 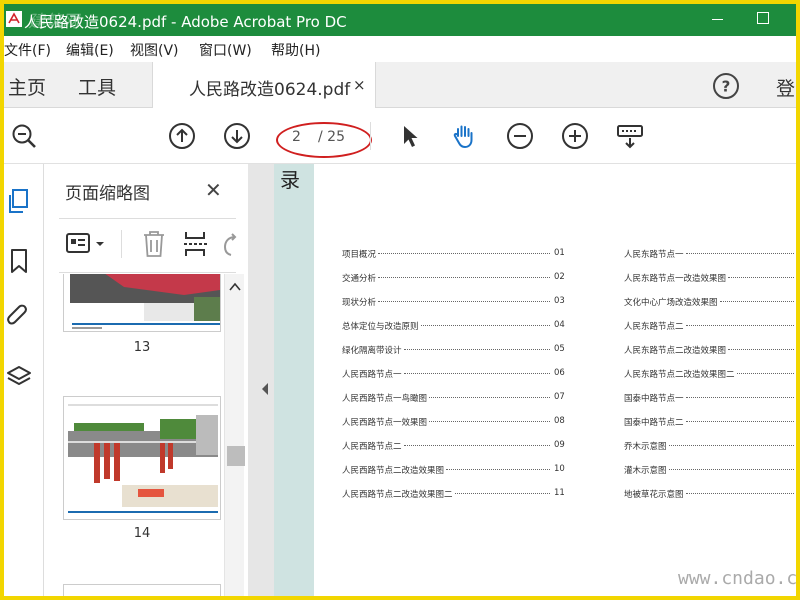 What do you see at coordinates (630, 136) in the screenshot?
I see `keyboard-icon` at bounding box center [630, 136].